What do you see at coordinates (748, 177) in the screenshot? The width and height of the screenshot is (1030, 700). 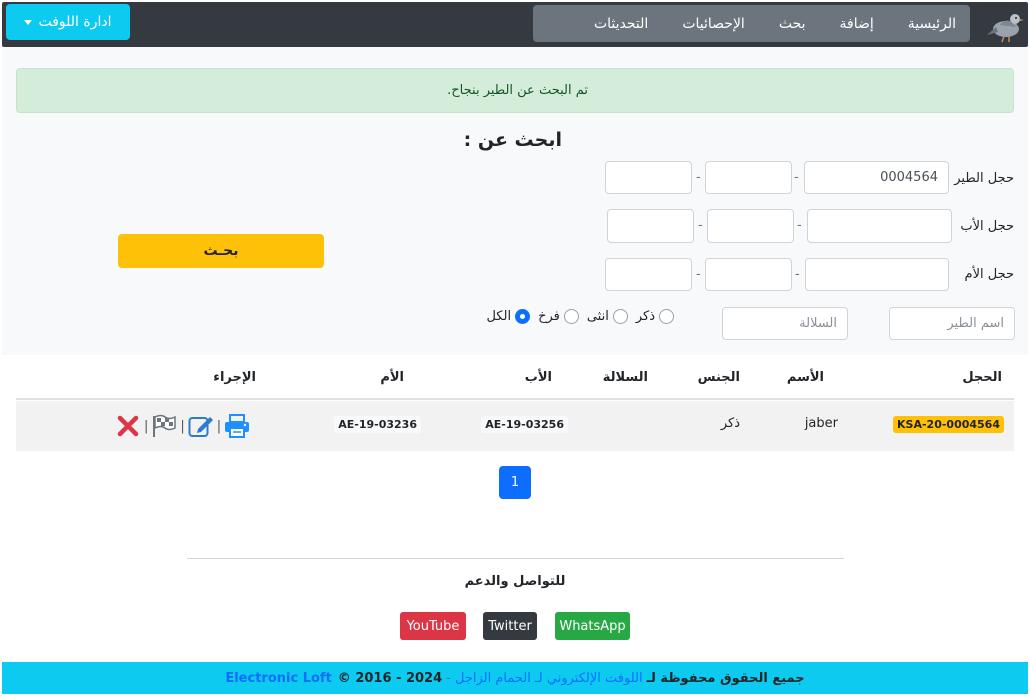 I see `bird-ring-year-input` at bounding box center [748, 177].